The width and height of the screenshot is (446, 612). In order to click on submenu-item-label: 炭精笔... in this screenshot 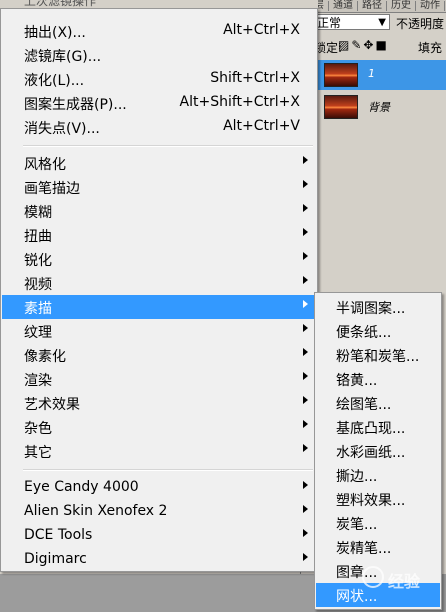, I will do `click(364, 549)`.